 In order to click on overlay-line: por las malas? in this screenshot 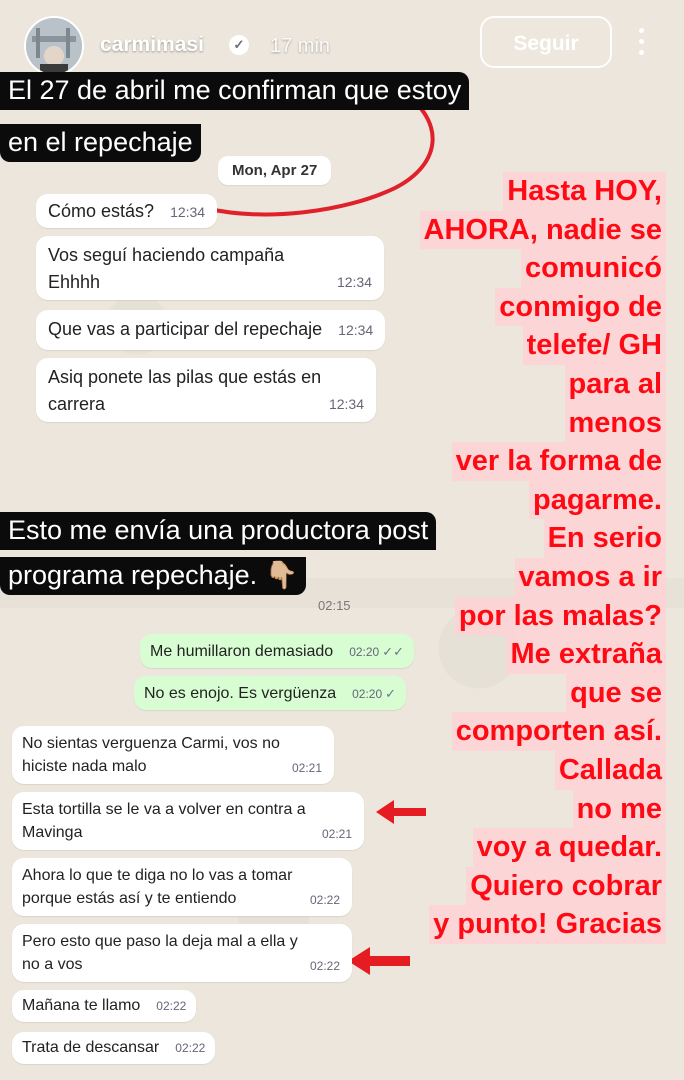, I will do `click(560, 616)`.